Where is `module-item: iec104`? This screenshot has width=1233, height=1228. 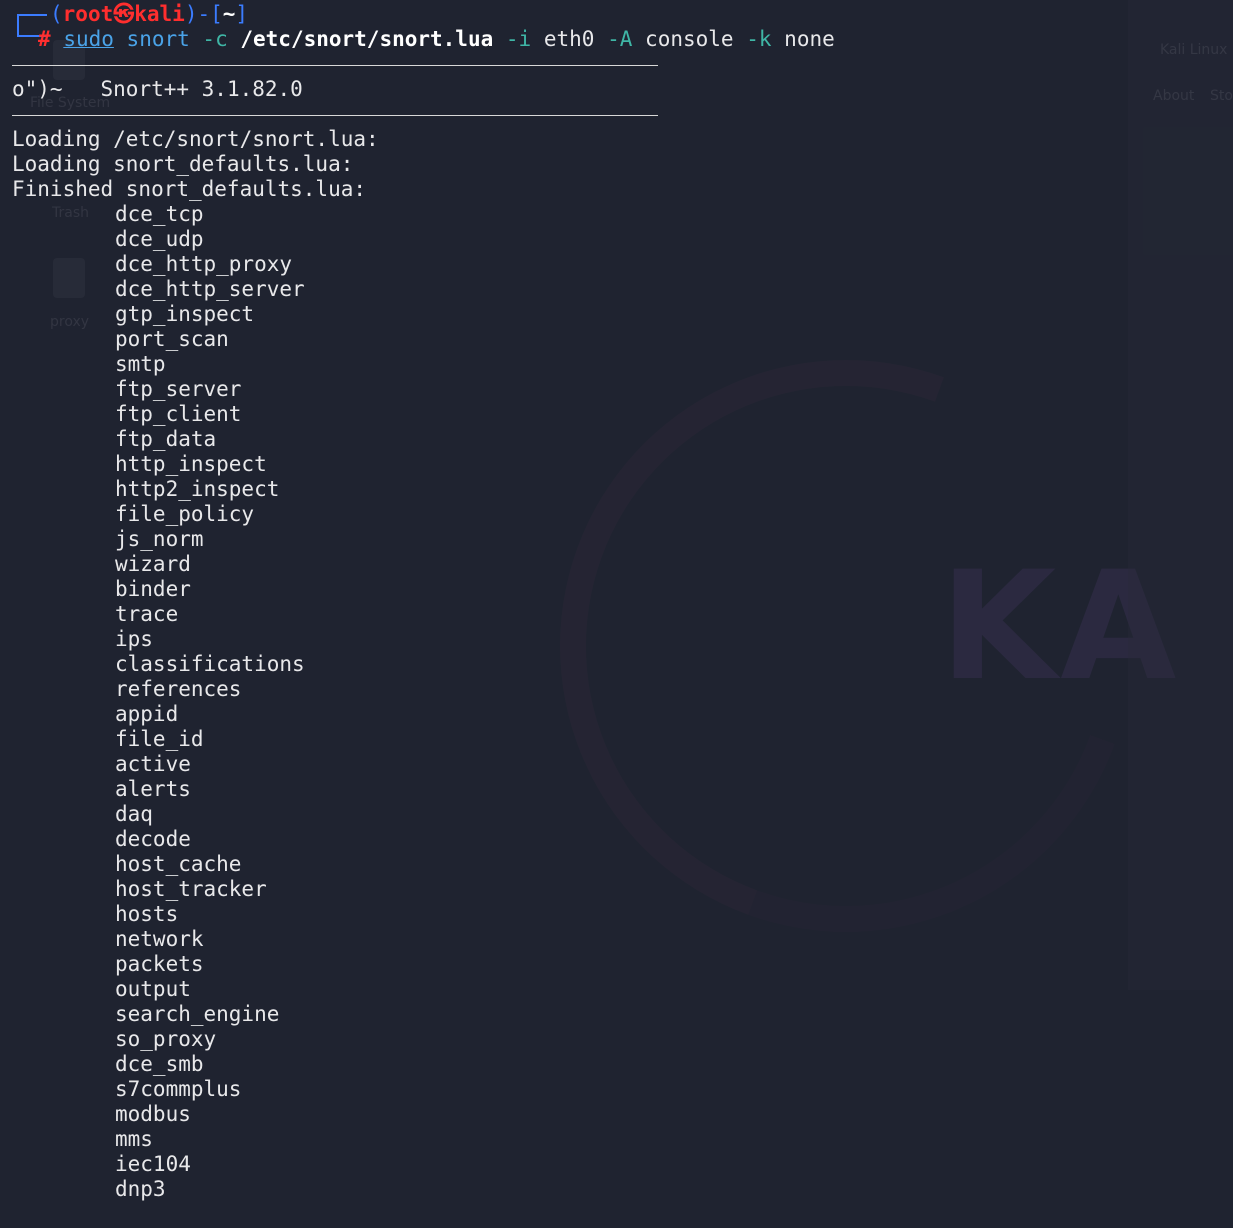 module-item: iec104 is located at coordinates (153, 1164).